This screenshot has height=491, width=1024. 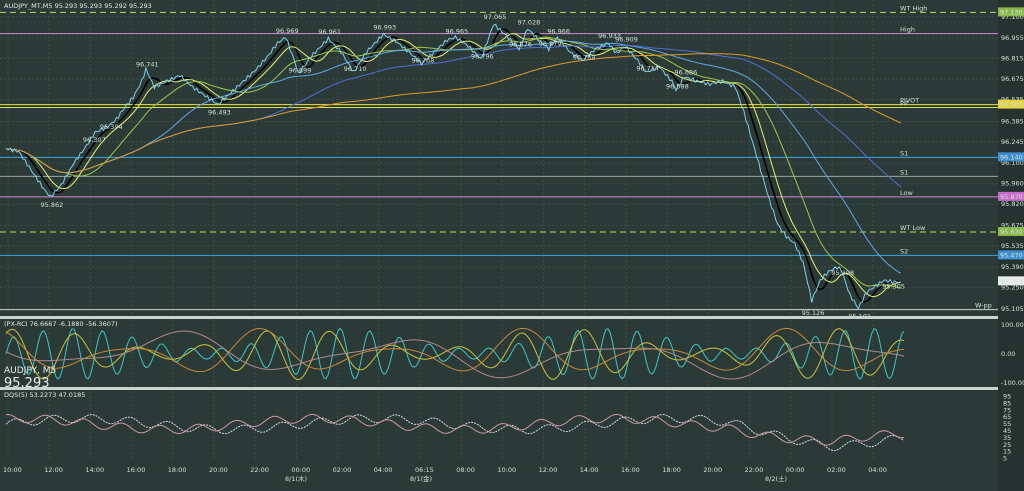 What do you see at coordinates (421, 478) in the screenshot?
I see `date-label: 8/1(金)` at bounding box center [421, 478].